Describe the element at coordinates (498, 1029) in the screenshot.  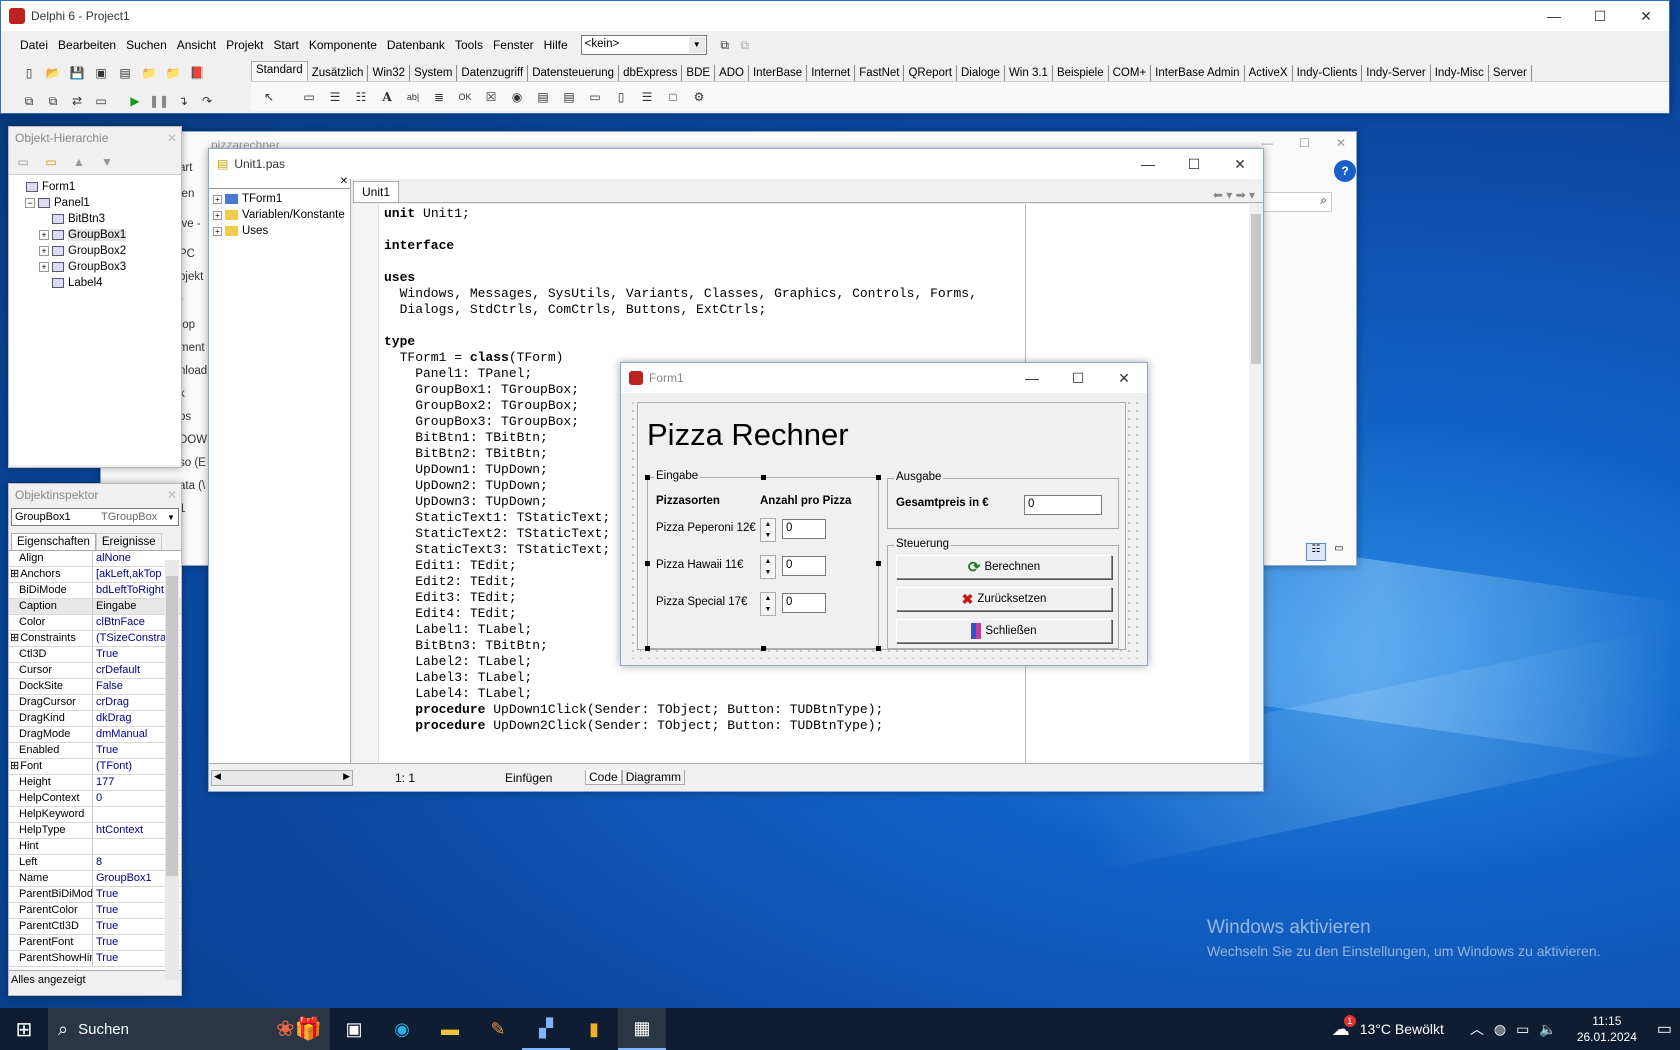
I see `paint-icon: ✎` at that location.